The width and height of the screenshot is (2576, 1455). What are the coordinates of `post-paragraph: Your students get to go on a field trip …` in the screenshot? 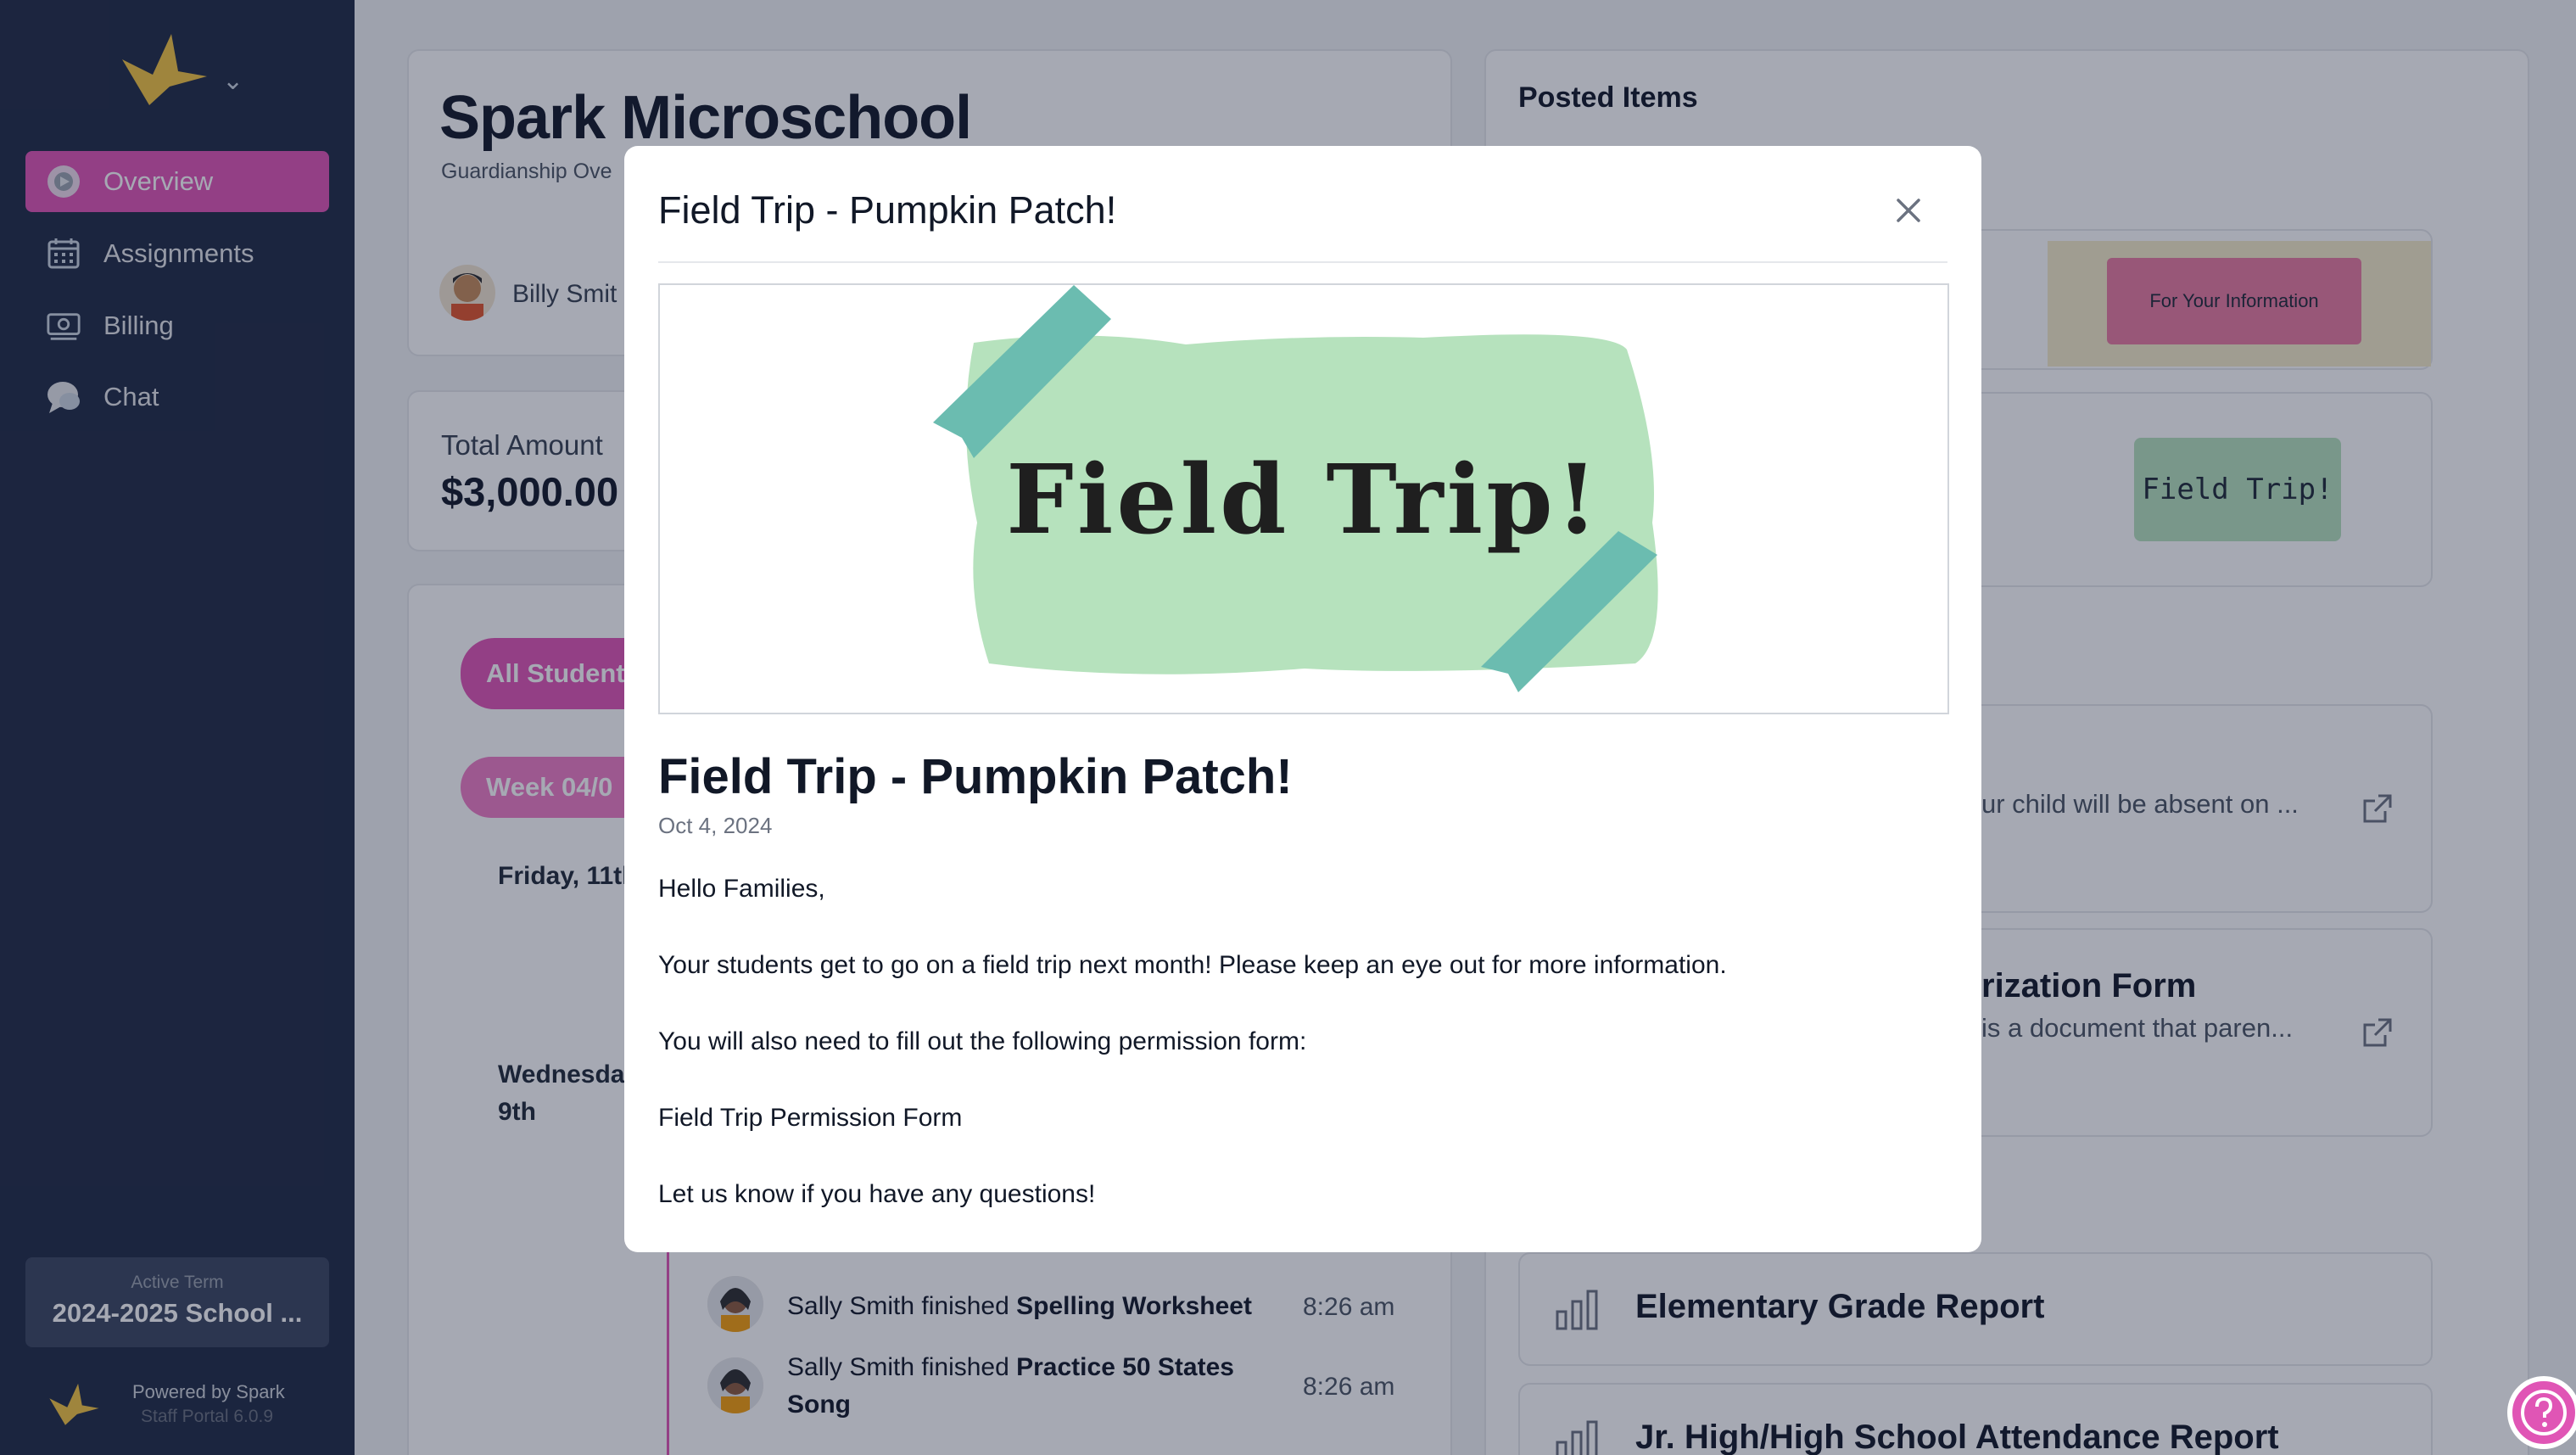 It's located at (1192, 965).